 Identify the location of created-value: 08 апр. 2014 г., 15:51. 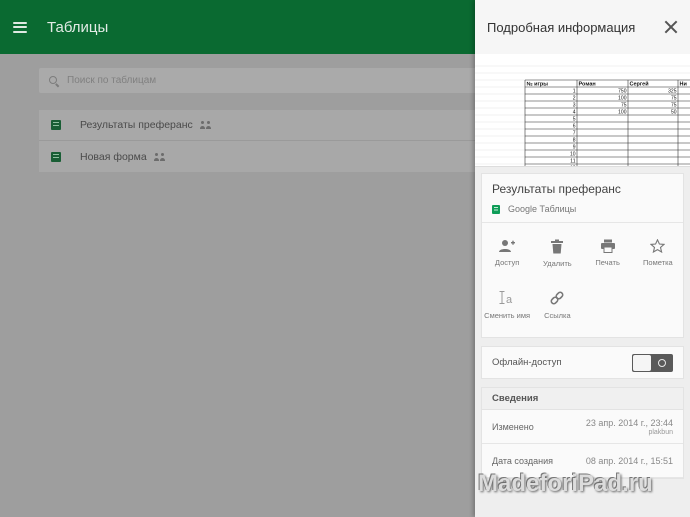
(629, 460).